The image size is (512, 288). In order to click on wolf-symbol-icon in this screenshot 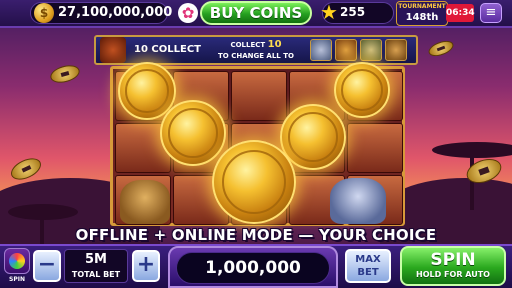, I will do `click(358, 201)`.